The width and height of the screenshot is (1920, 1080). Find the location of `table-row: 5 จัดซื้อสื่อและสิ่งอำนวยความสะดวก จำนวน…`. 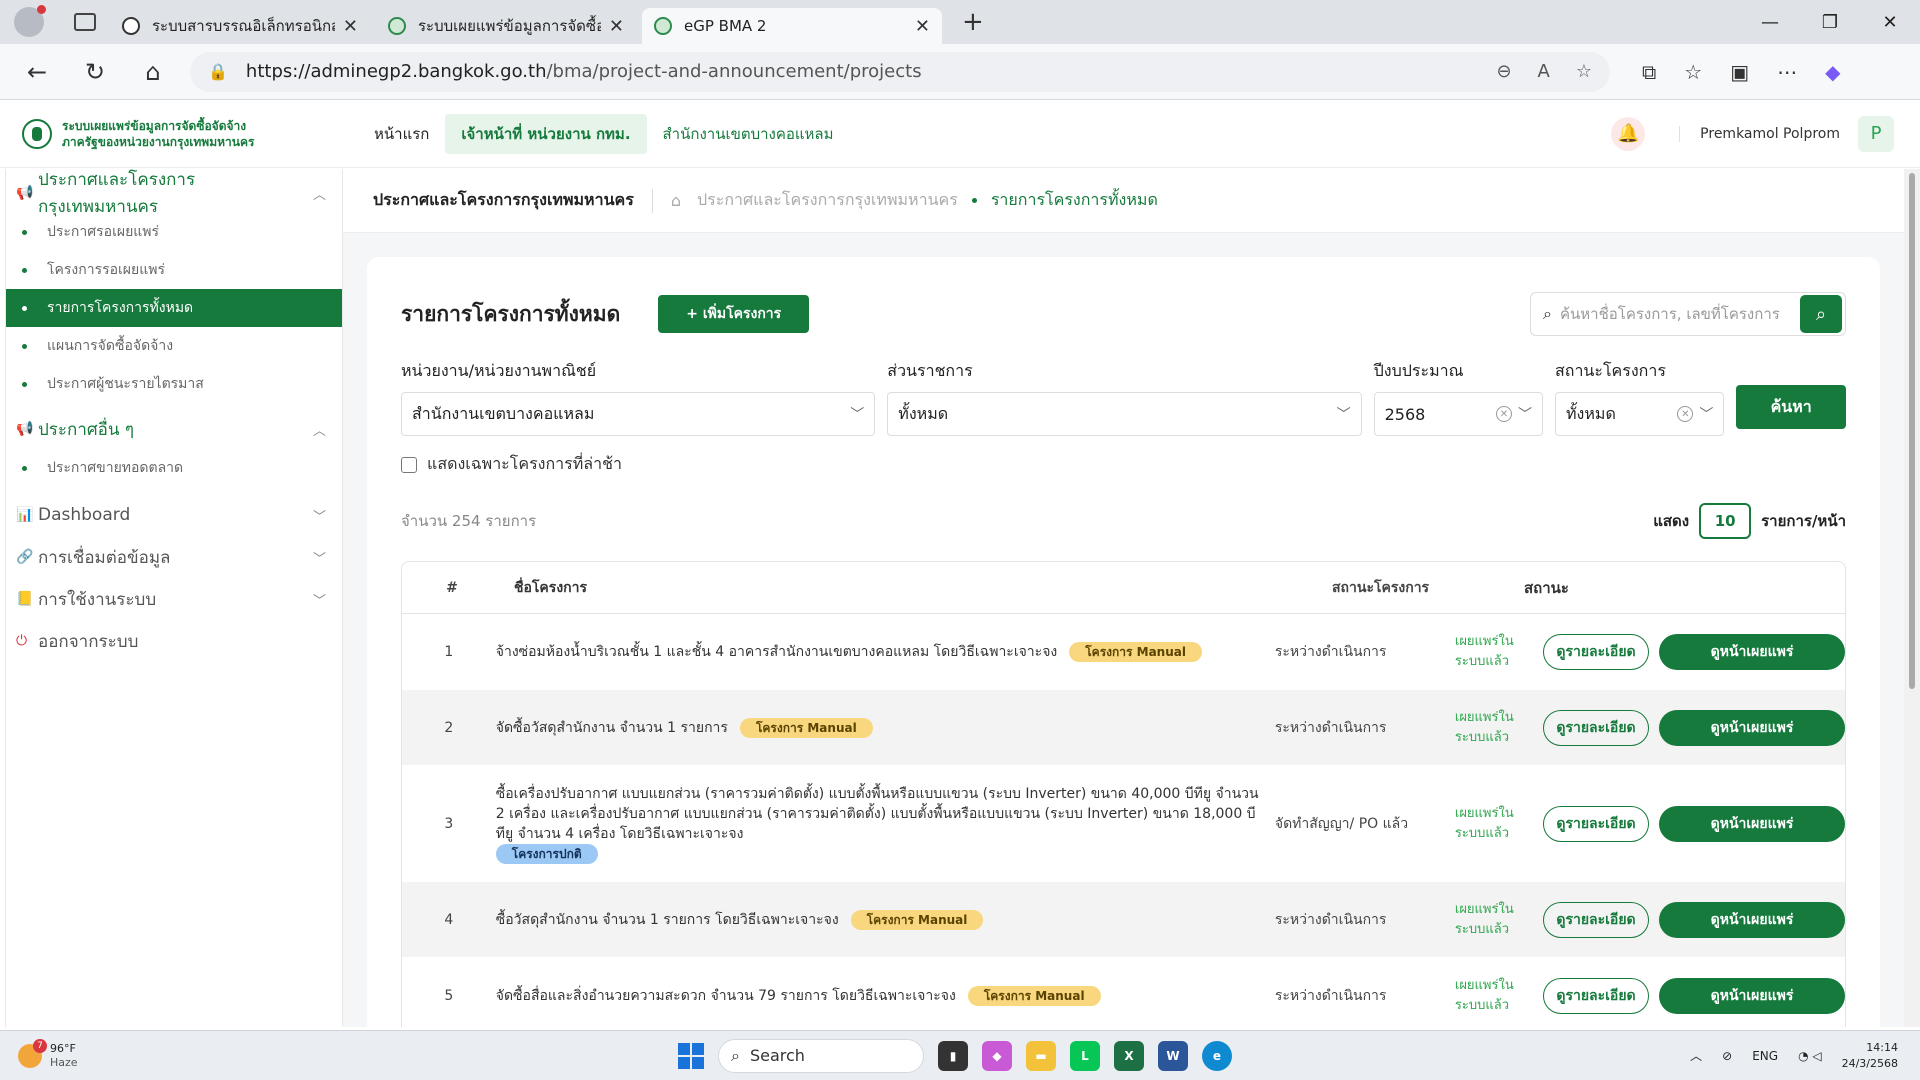

table-row: 5 จัดซื้อสื่อและสิ่งอำนวยความสะดวก จำนวน… is located at coordinates (1123, 992).